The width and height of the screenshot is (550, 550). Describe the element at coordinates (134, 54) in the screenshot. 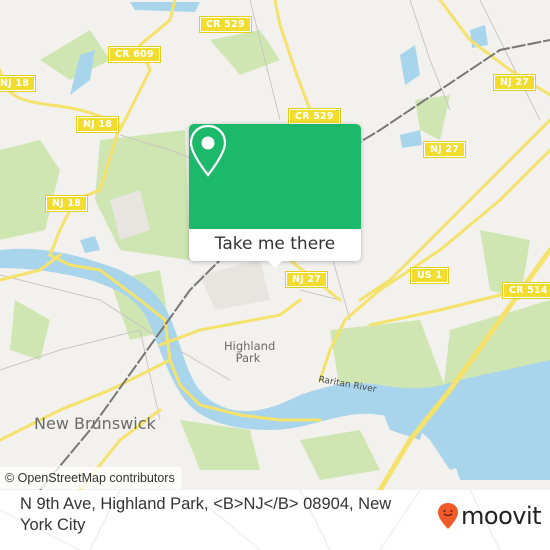

I see `road-shield-cr609: CR 609` at that location.